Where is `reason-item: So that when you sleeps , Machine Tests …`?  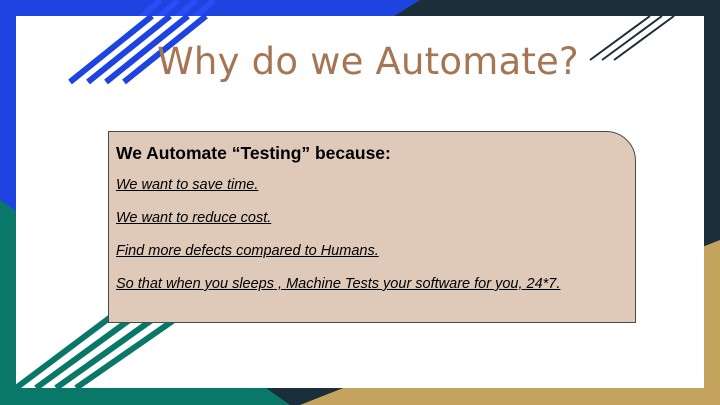 reason-item: So that when you sleeps , Machine Tests … is located at coordinates (338, 284).